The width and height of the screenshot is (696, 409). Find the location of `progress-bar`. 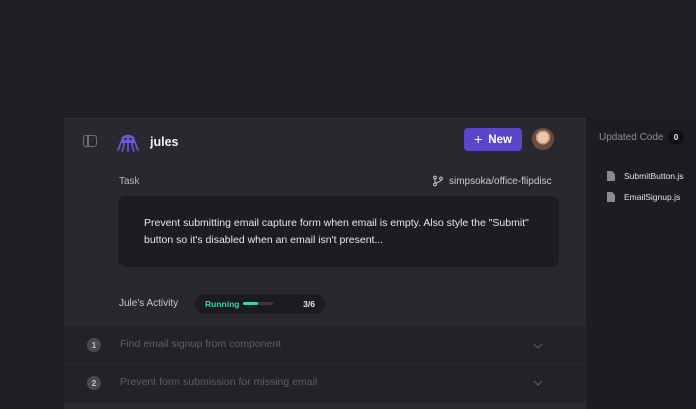

progress-bar is located at coordinates (258, 303).